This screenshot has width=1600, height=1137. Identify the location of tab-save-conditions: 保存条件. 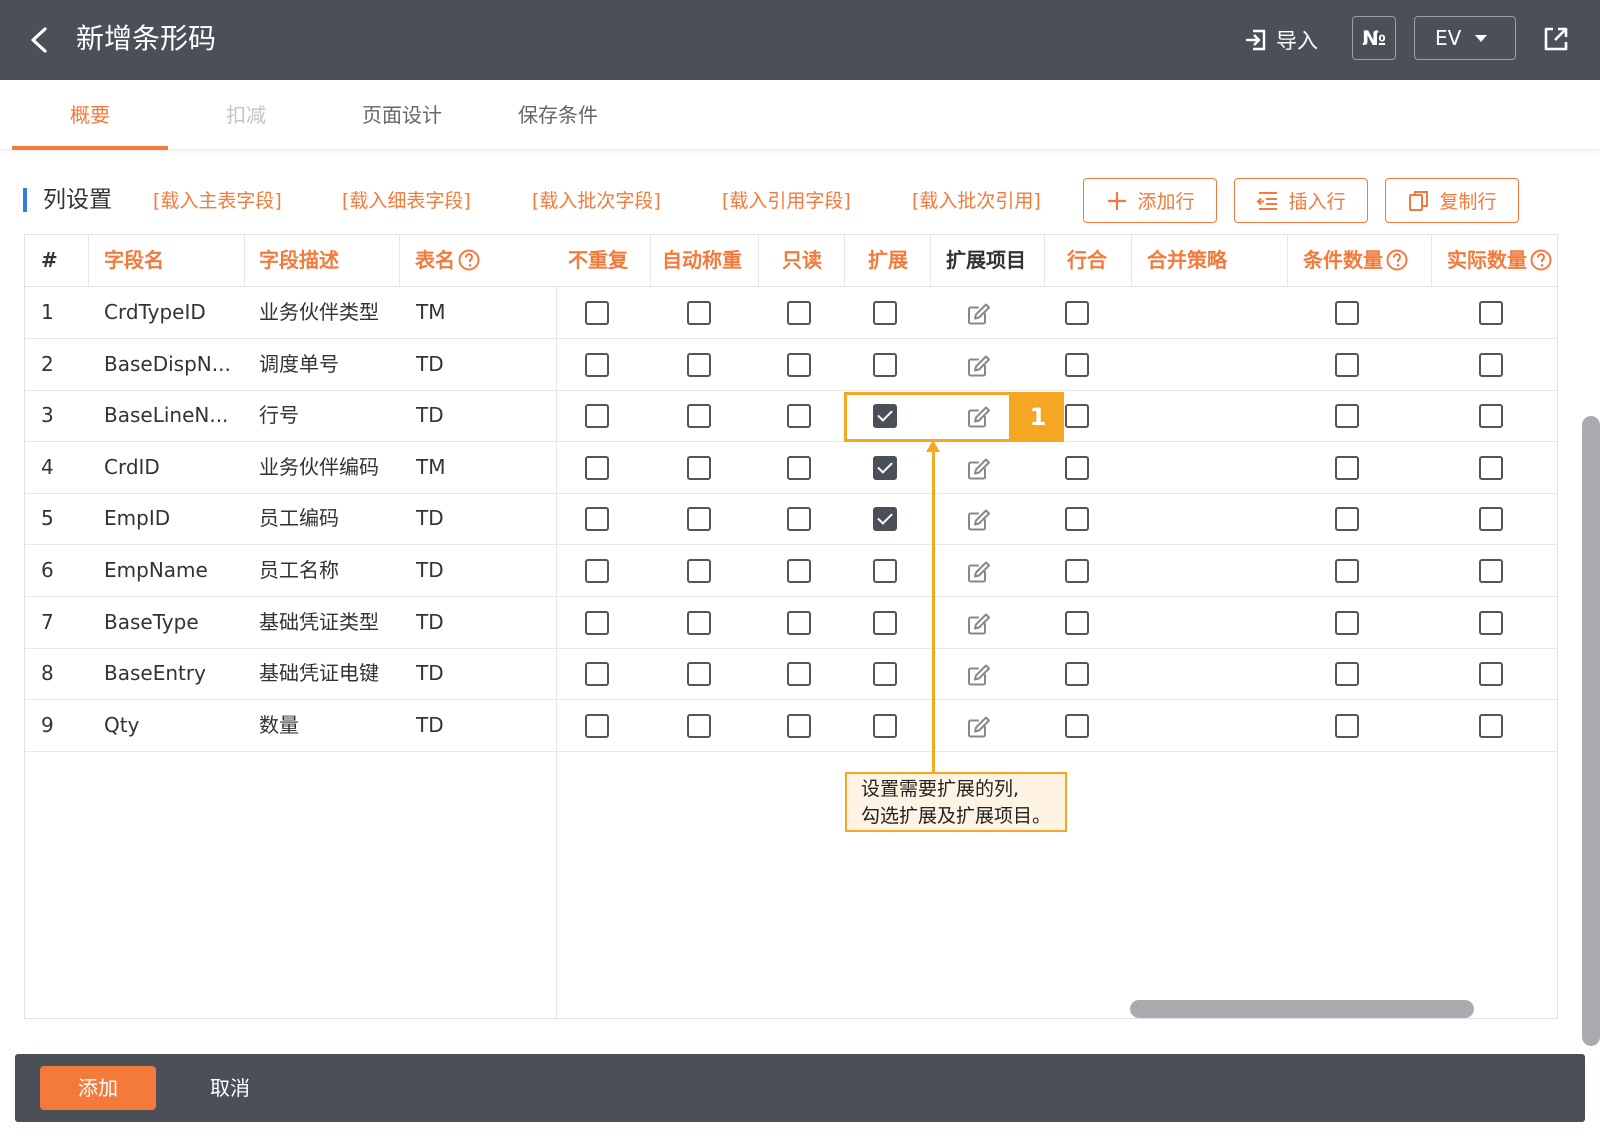
(558, 115).